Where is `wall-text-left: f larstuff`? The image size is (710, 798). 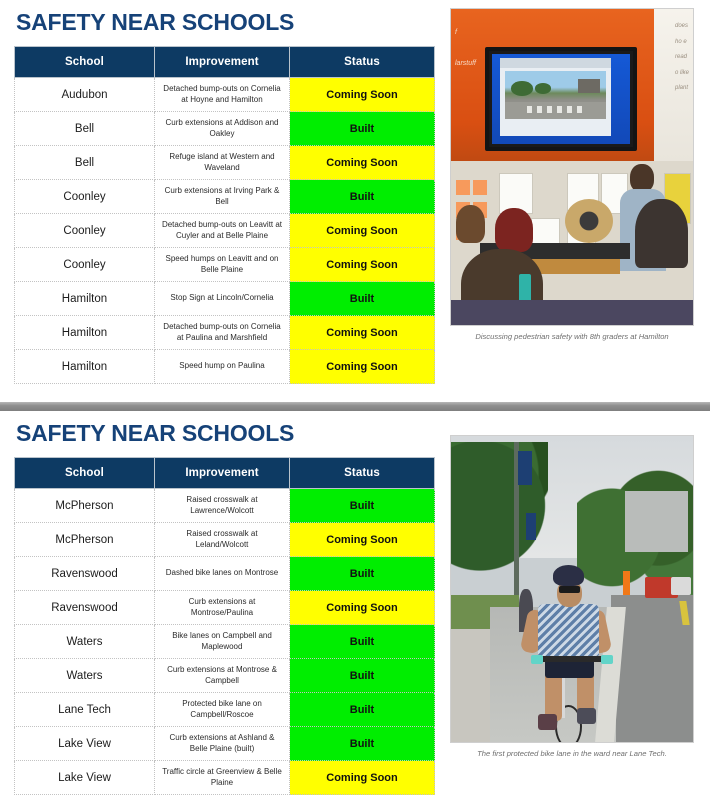
wall-text-left: f larstuff is located at coordinates (466, 48).